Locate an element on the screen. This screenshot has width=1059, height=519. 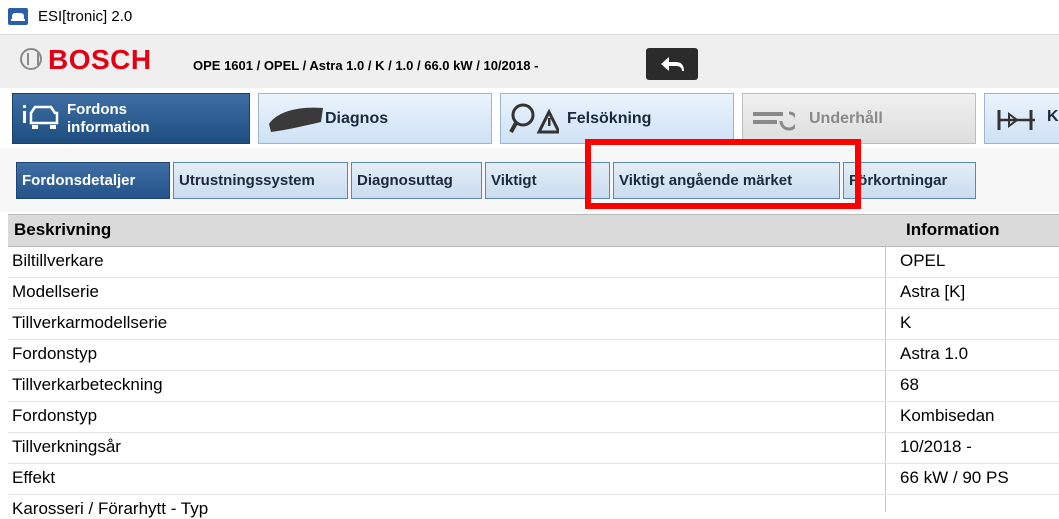
tab-underhall-label: Underhåll is located at coordinates (846, 118).